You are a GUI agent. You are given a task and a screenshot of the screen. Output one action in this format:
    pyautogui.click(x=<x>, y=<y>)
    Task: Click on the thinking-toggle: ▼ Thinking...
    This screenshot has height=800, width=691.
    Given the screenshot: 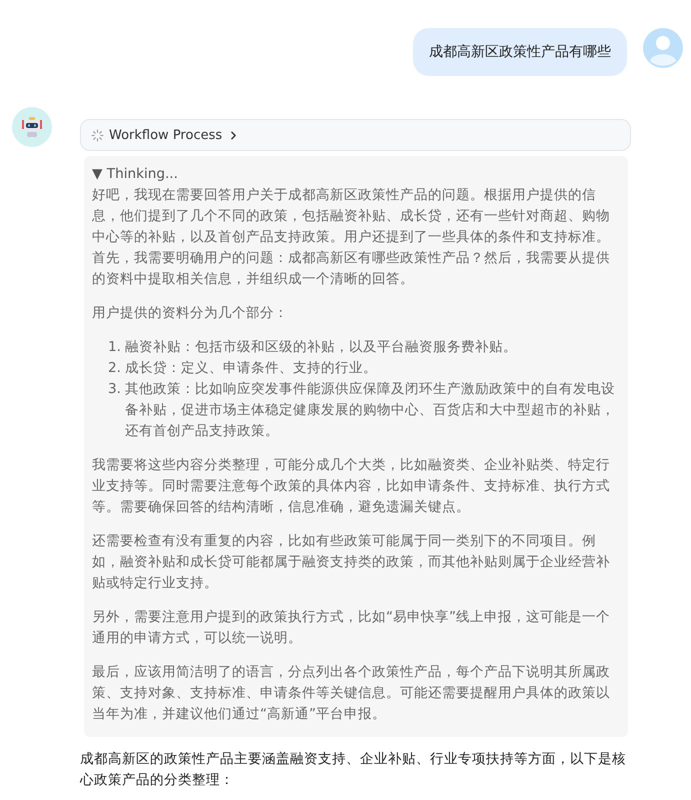 What is the action you would take?
    pyautogui.click(x=355, y=174)
    